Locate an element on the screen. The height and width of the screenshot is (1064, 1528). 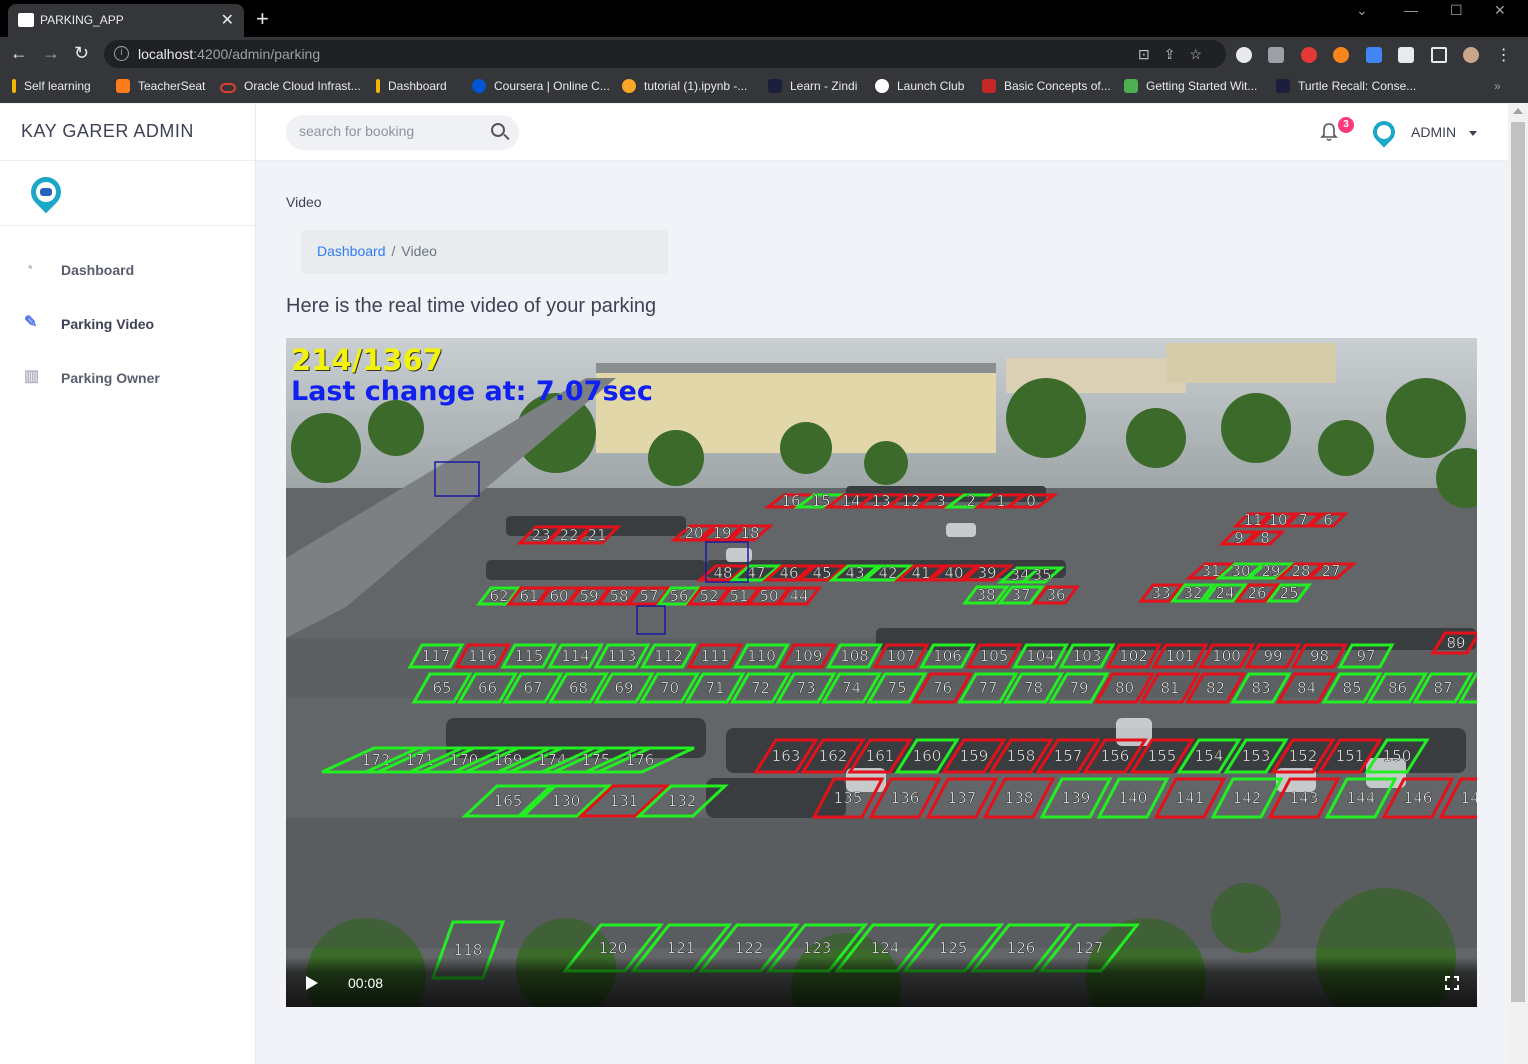
tab-title: PARKING_APP is located at coordinates (82, 20).